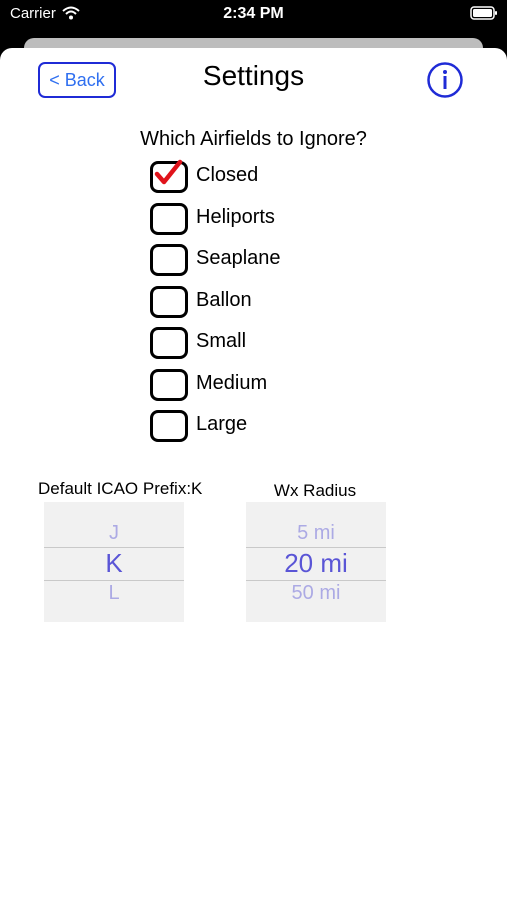 This screenshot has width=507, height=900. I want to click on checkbox-row-small: Small, so click(250, 344).